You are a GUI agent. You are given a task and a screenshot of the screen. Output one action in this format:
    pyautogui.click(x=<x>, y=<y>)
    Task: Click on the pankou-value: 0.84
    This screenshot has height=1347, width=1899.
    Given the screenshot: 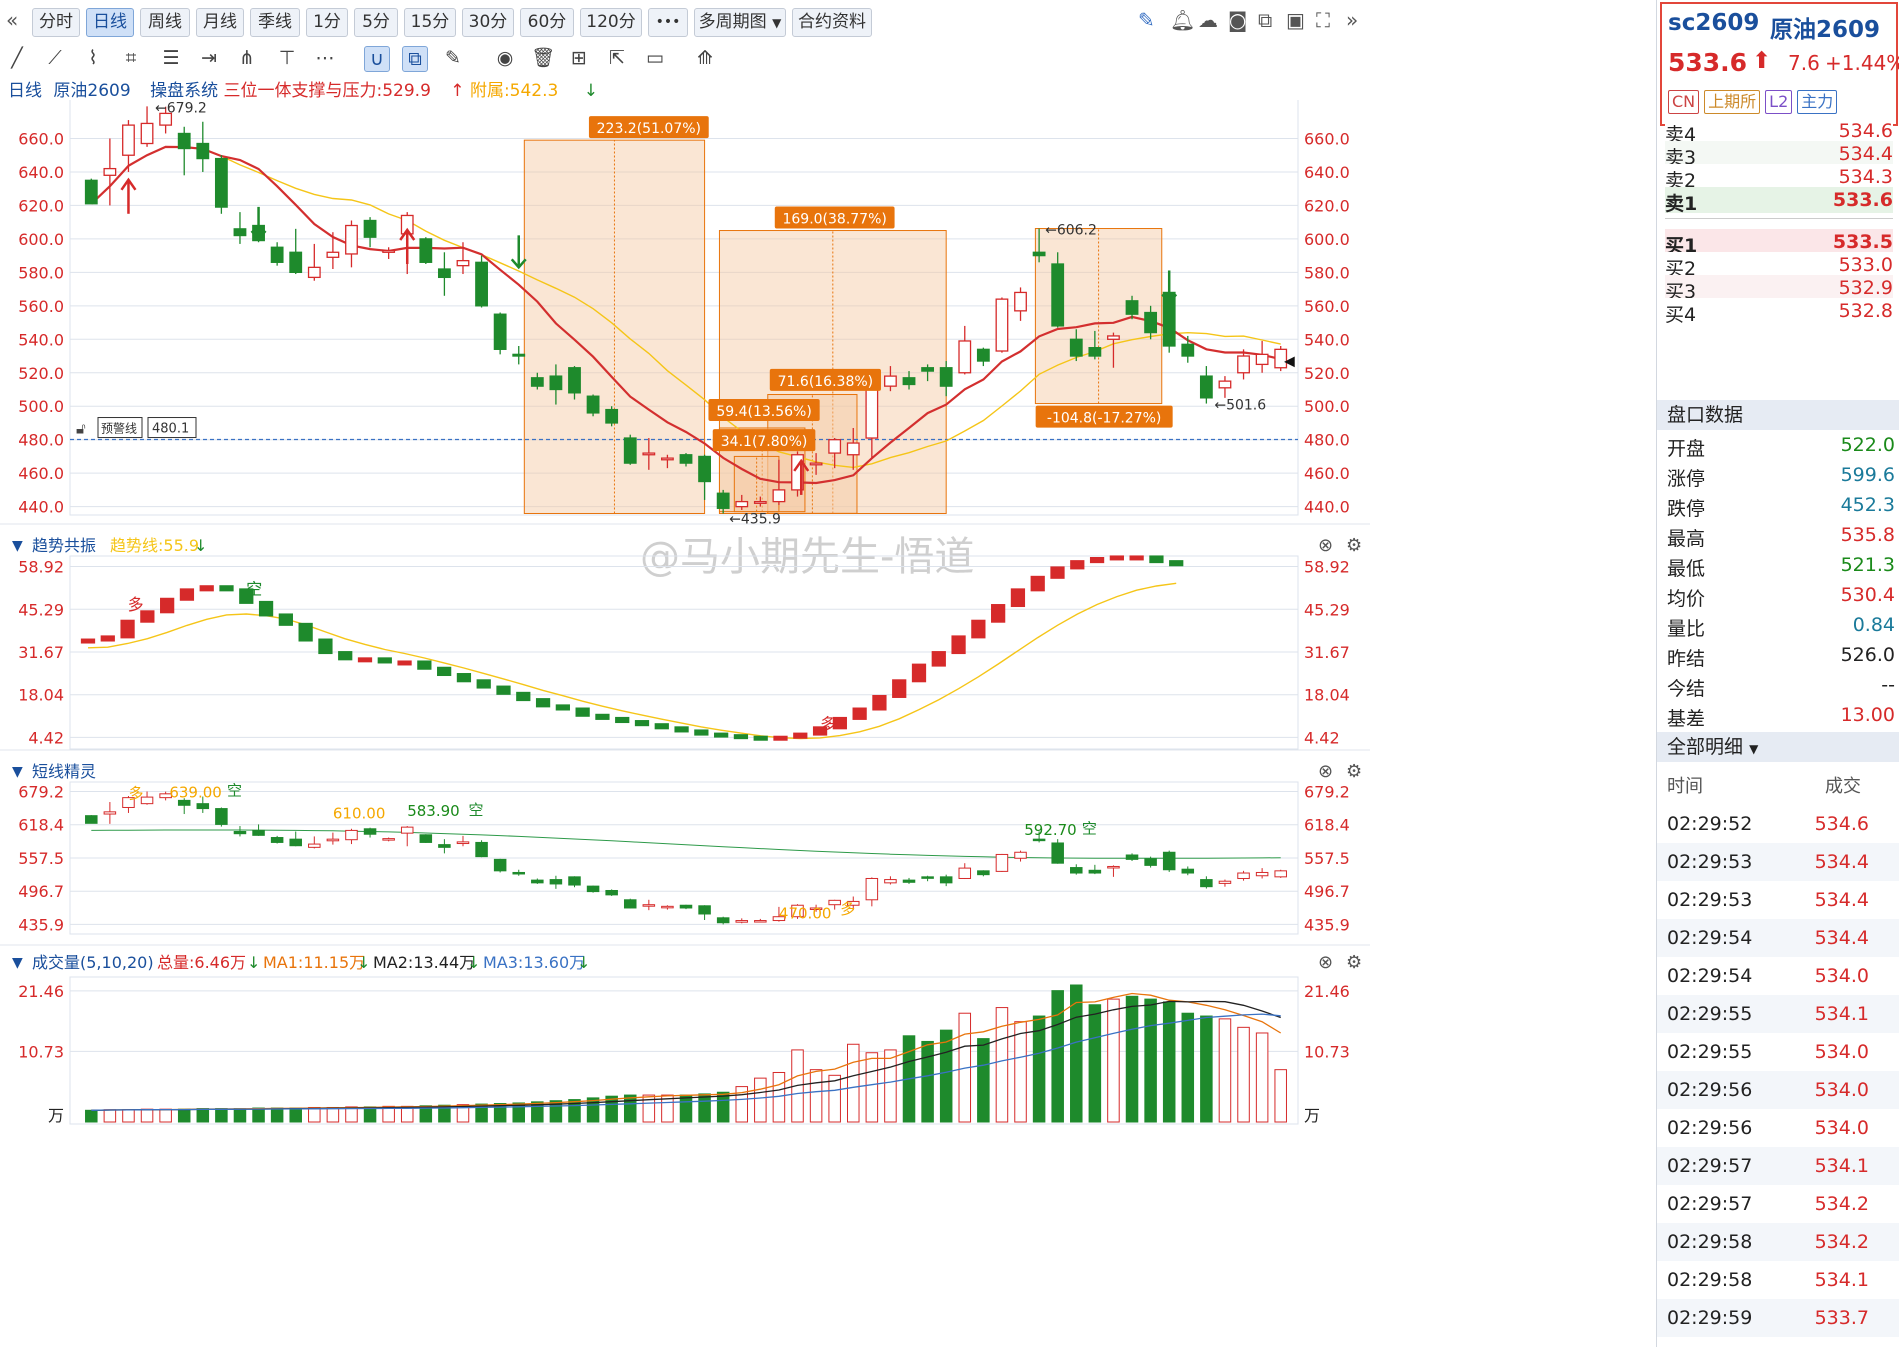 What is the action you would take?
    pyautogui.click(x=1873, y=625)
    